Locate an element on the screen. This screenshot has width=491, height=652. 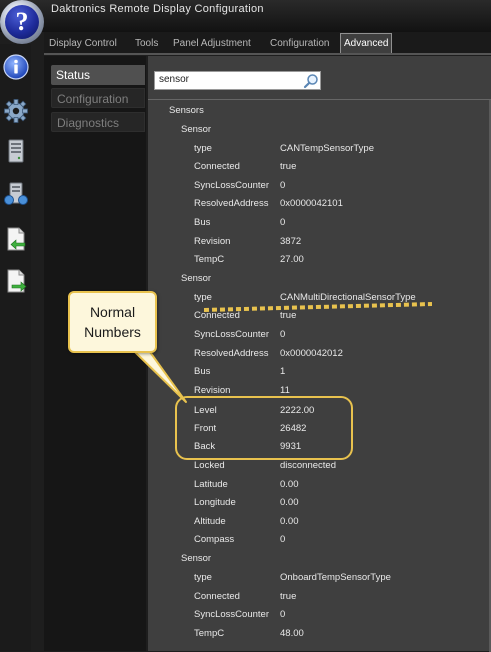
tab-display-control: Display Control is located at coordinates (83, 43).